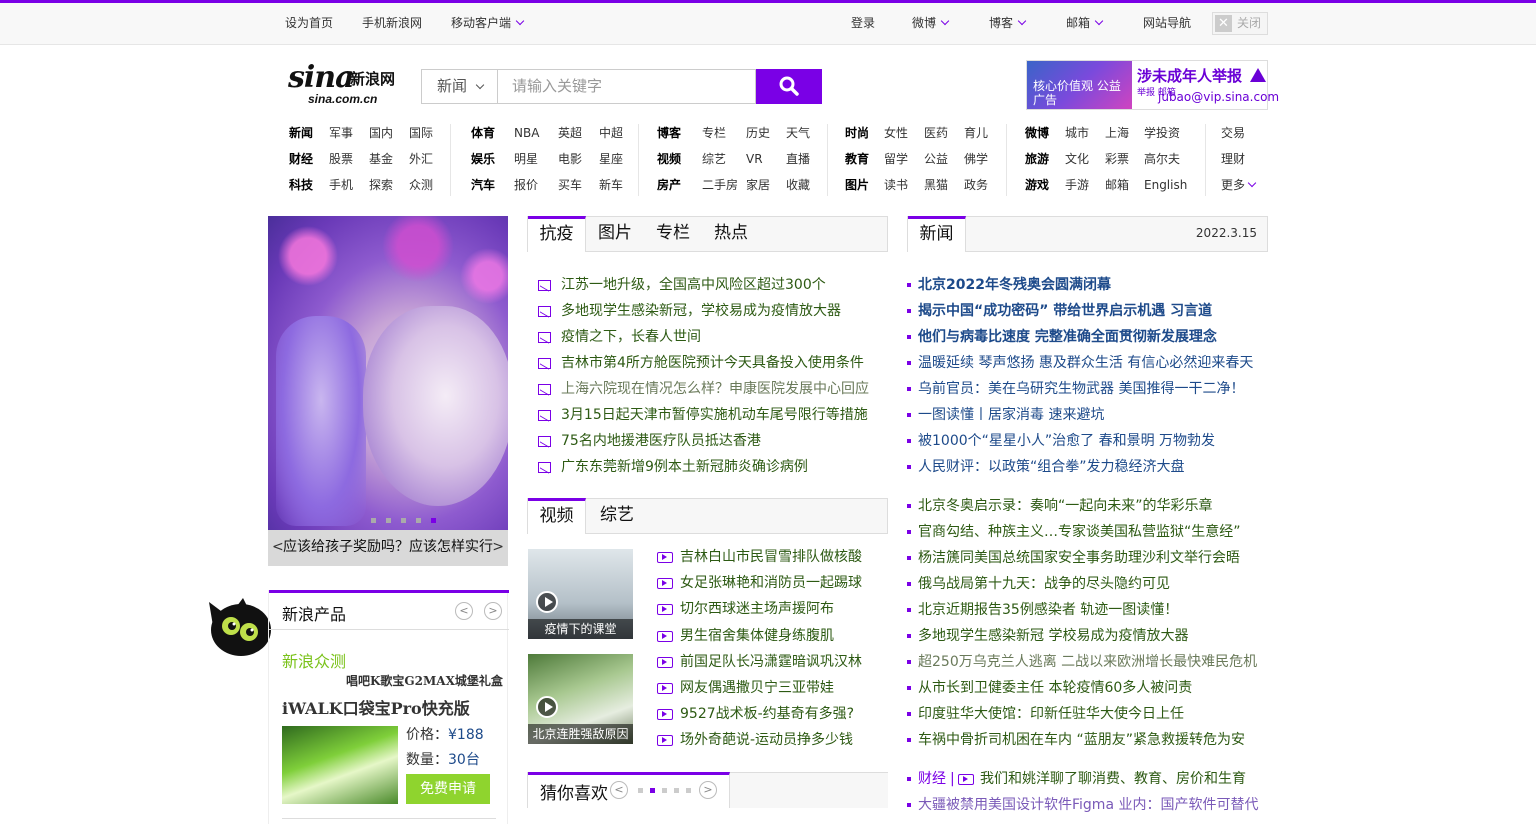 The image size is (1536, 824). Describe the element at coordinates (857, 133) in the screenshot. I see `nav-link: 时尚` at that location.